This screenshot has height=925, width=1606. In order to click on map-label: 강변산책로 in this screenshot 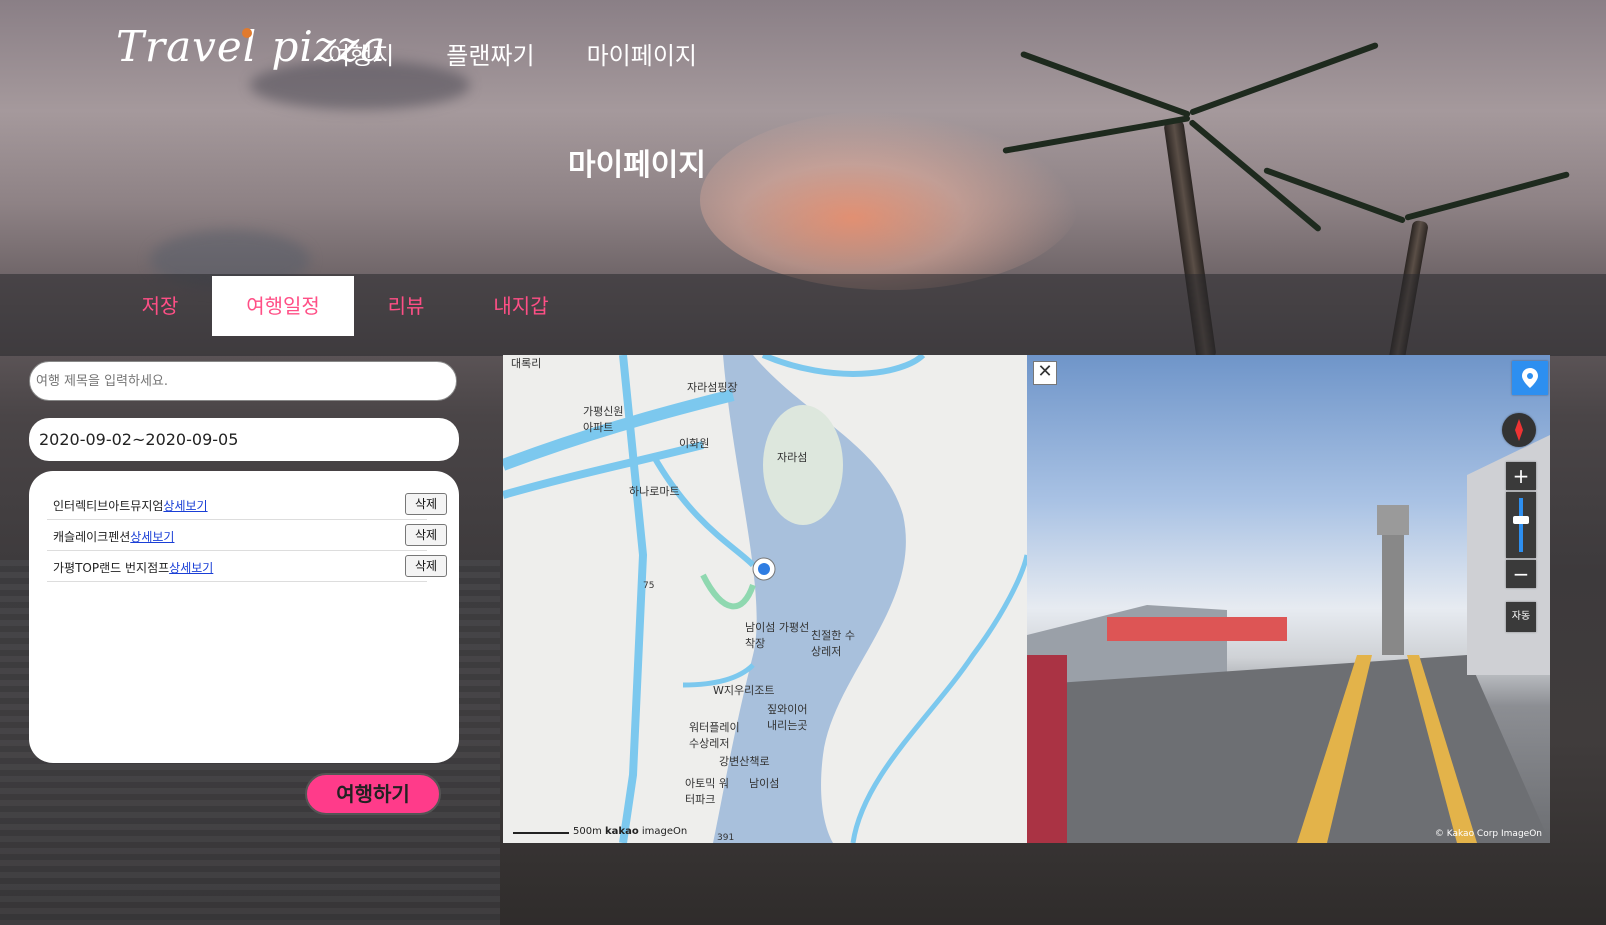, I will do `click(744, 761)`.